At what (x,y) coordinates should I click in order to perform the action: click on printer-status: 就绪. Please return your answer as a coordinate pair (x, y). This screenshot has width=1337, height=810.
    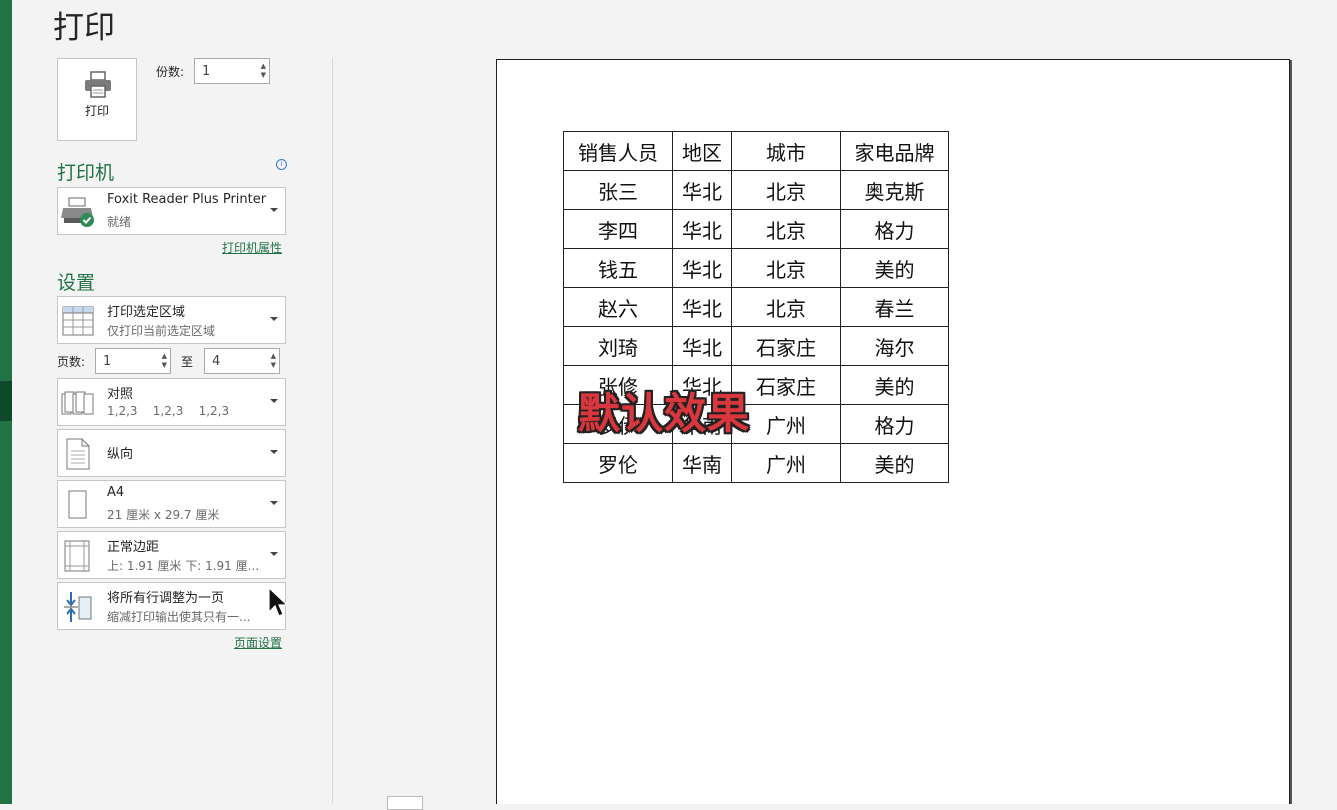
    Looking at the image, I should click on (119, 222).